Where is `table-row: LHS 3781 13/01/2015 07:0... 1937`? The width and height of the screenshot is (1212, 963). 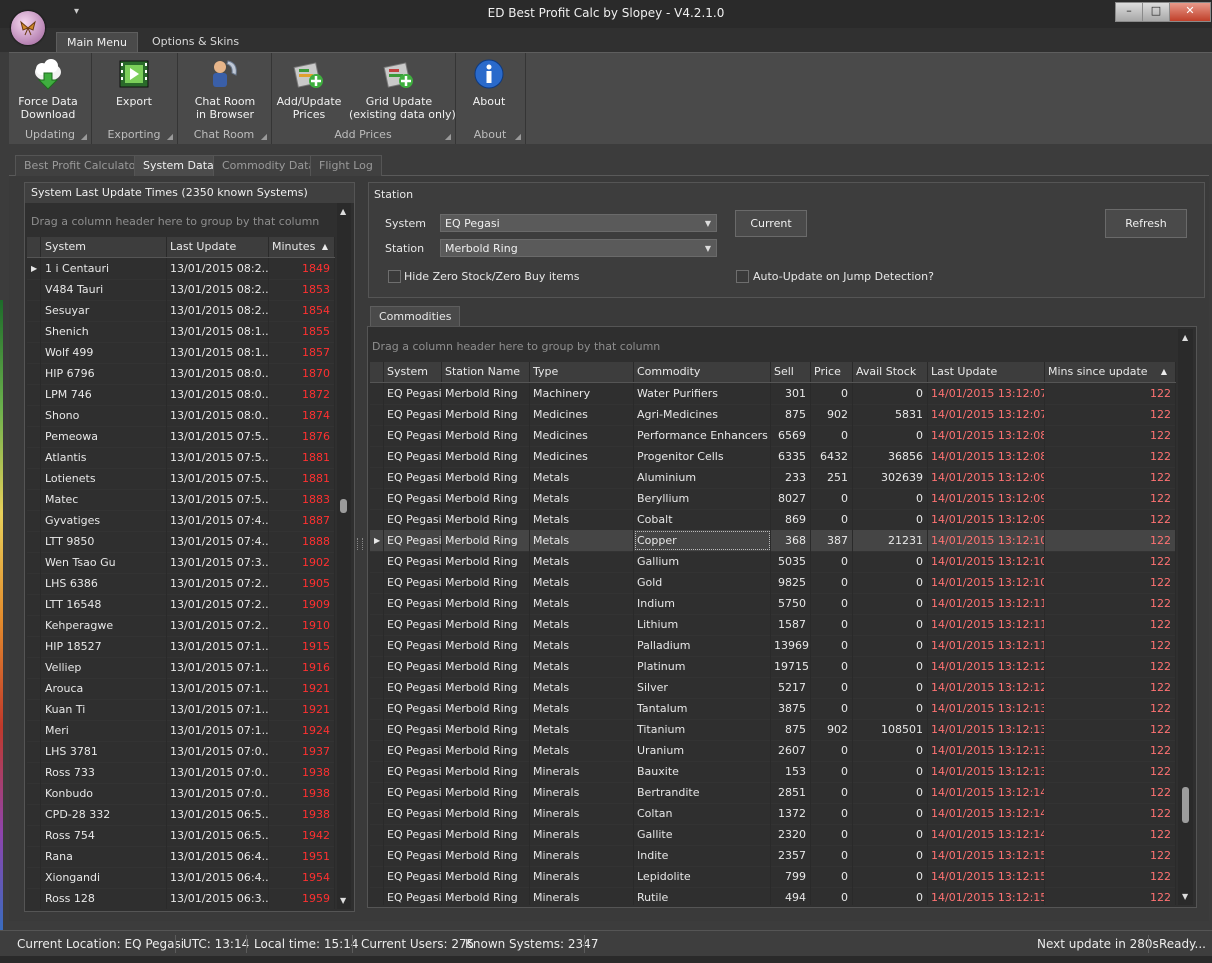
table-row: LHS 3781 13/01/2015 07:0... 1937 is located at coordinates (181, 752).